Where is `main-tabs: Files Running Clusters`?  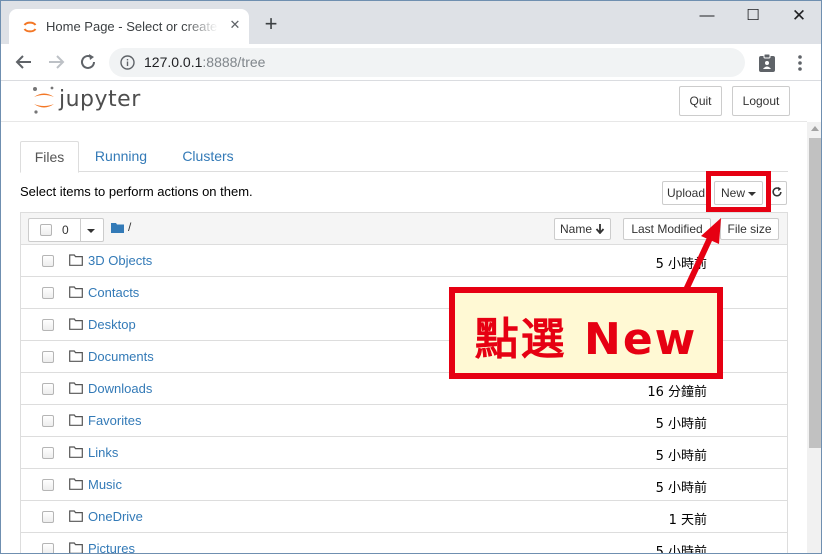 main-tabs: Files Running Clusters is located at coordinates (404, 157).